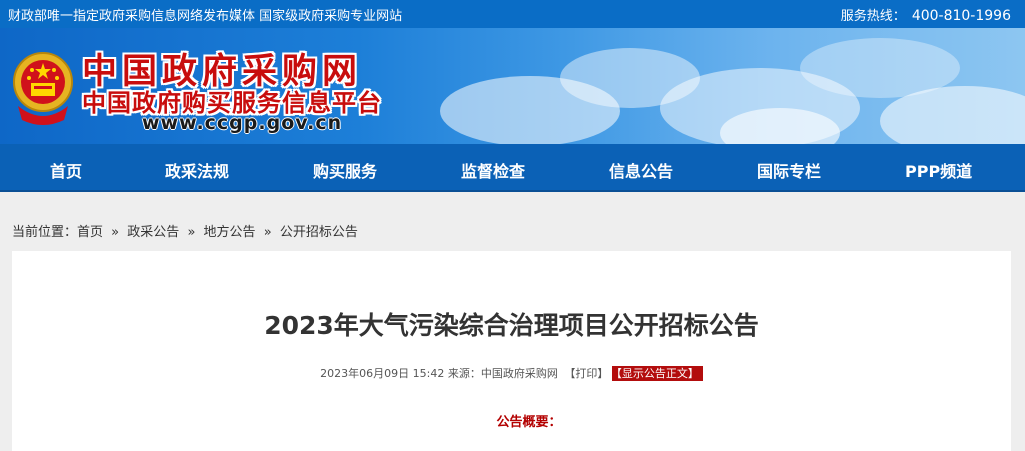 This screenshot has width=1025, height=451. Describe the element at coordinates (873, 16) in the screenshot. I see `hotline-label: 服务热线：` at that location.